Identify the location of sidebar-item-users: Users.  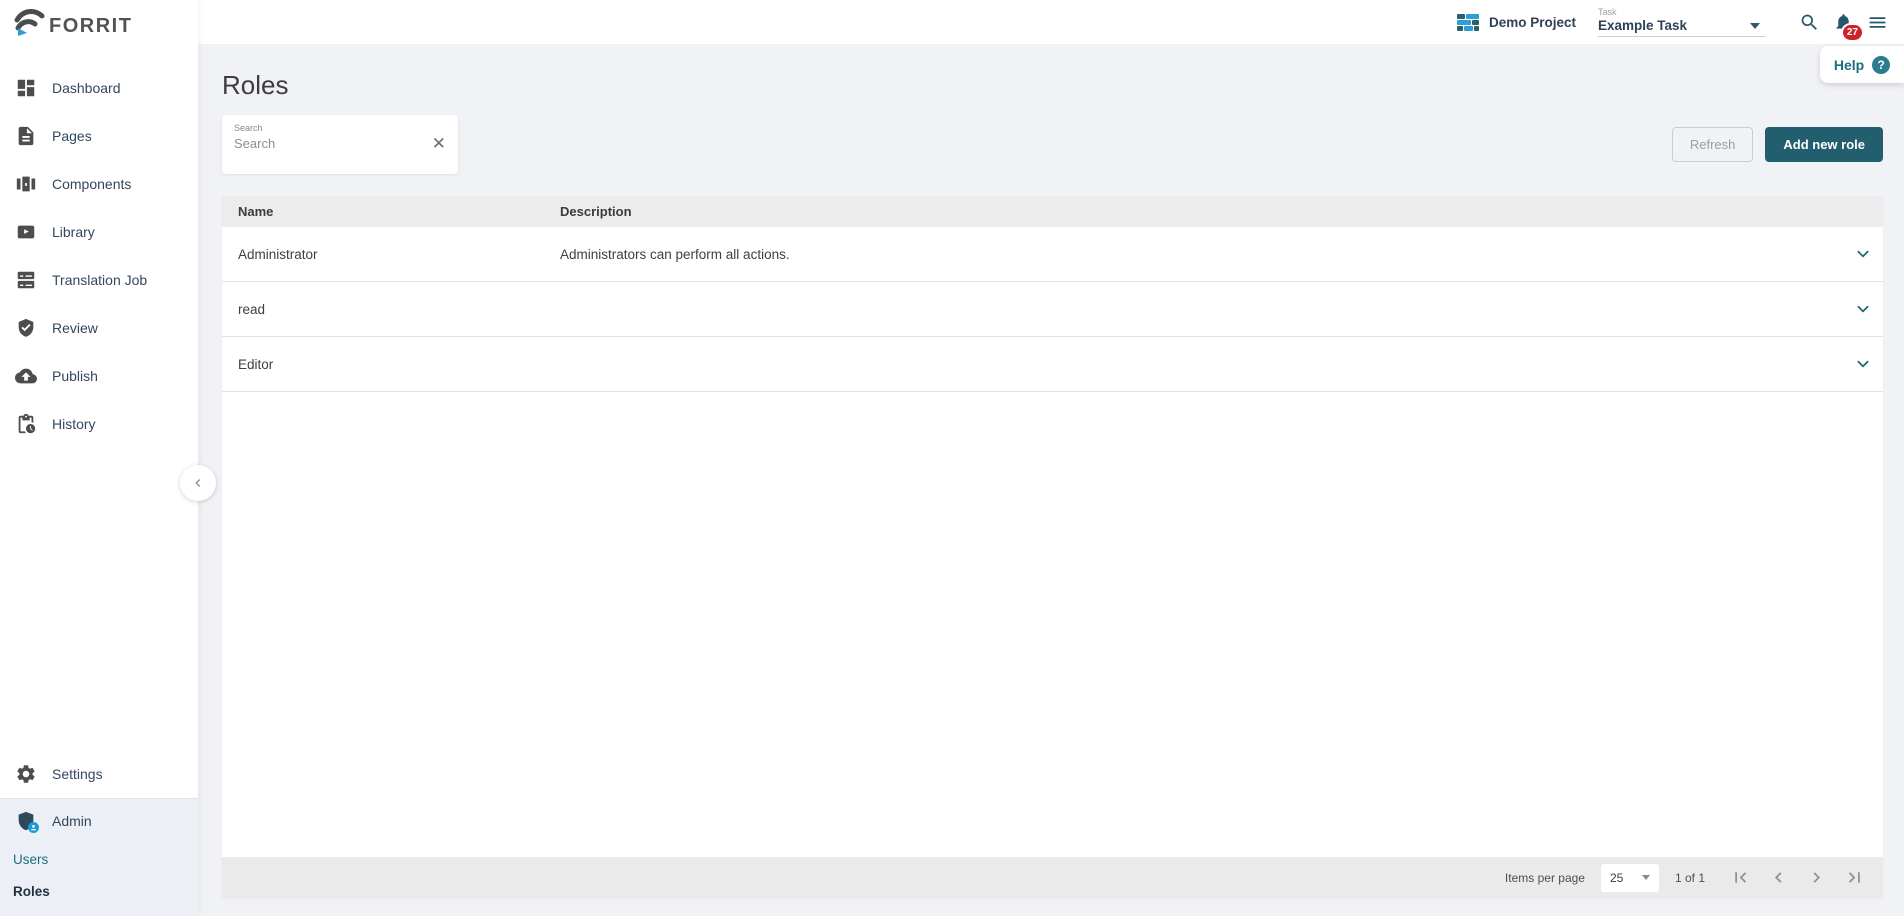
(99, 859).